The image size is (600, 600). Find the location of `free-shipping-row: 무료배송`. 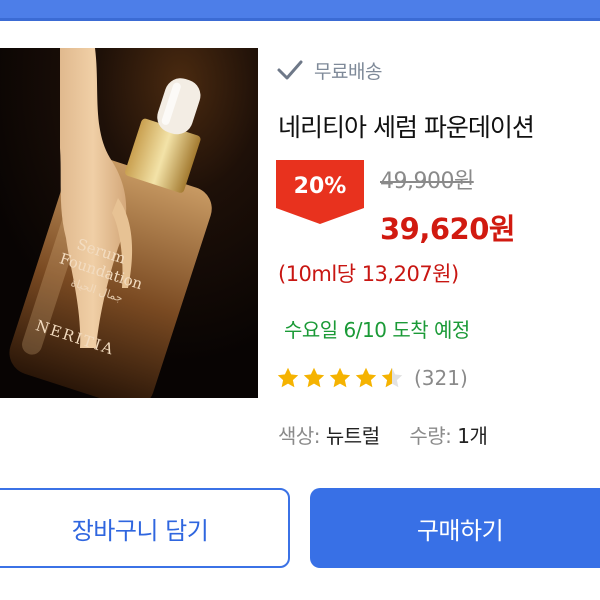

free-shipping-row: 무료배송 is located at coordinates (329, 70).